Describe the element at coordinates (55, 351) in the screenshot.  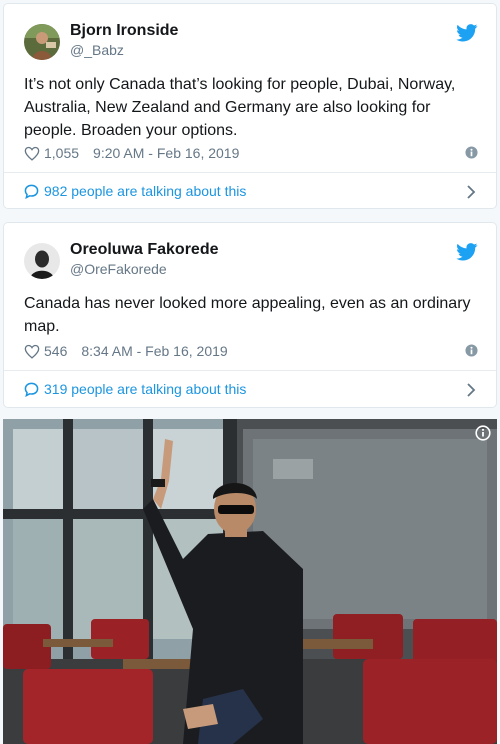
I see `like-count: 546` at that location.